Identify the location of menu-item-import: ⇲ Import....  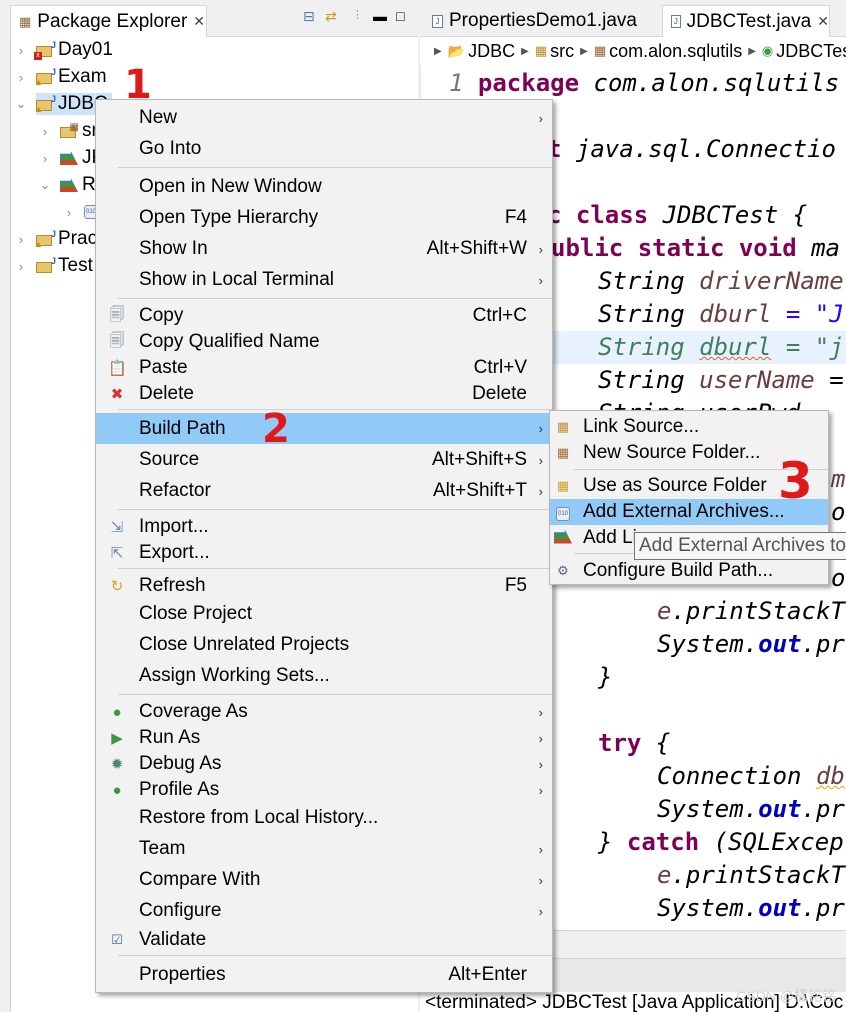
(324, 527).